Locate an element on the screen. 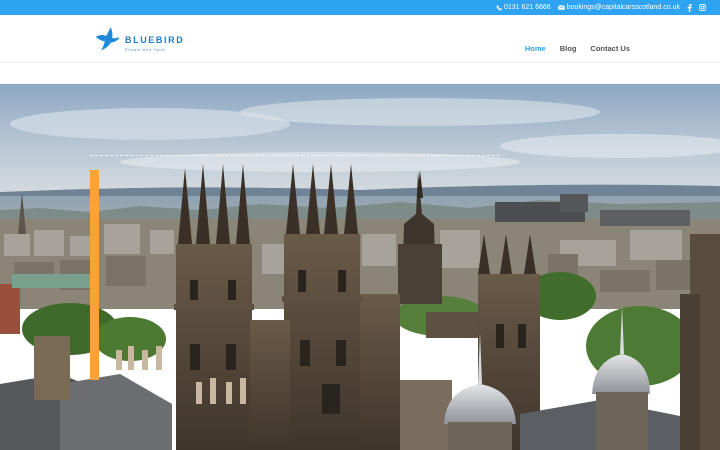 Image resolution: width=720 pixels, height=450 pixels. logo-wordmark: BLUEBIRD is located at coordinates (155, 40).